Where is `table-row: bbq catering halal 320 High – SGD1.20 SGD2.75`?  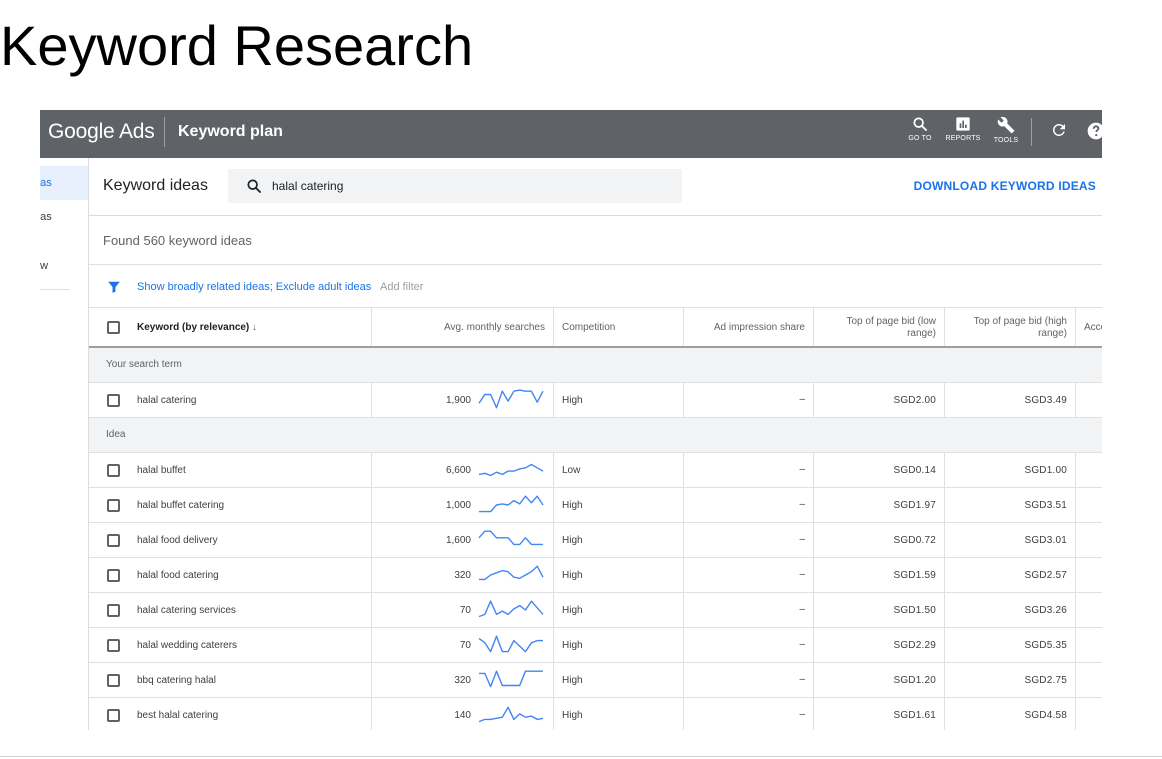 table-row: bbq catering halal 320 High – SGD1.20 SGD2.75 is located at coordinates (595, 680).